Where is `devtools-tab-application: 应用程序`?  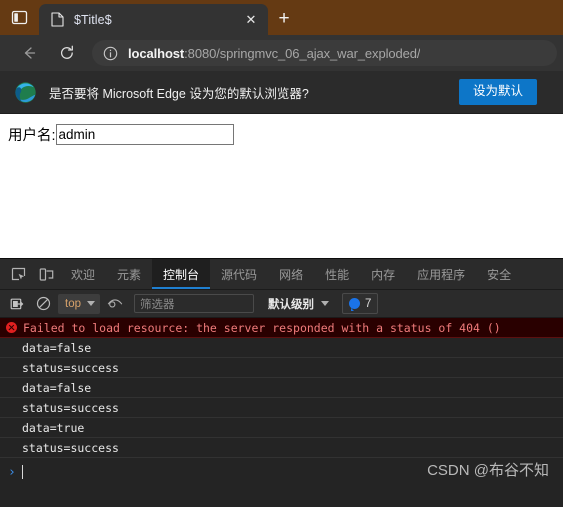 devtools-tab-application: 应用程序 is located at coordinates (441, 274).